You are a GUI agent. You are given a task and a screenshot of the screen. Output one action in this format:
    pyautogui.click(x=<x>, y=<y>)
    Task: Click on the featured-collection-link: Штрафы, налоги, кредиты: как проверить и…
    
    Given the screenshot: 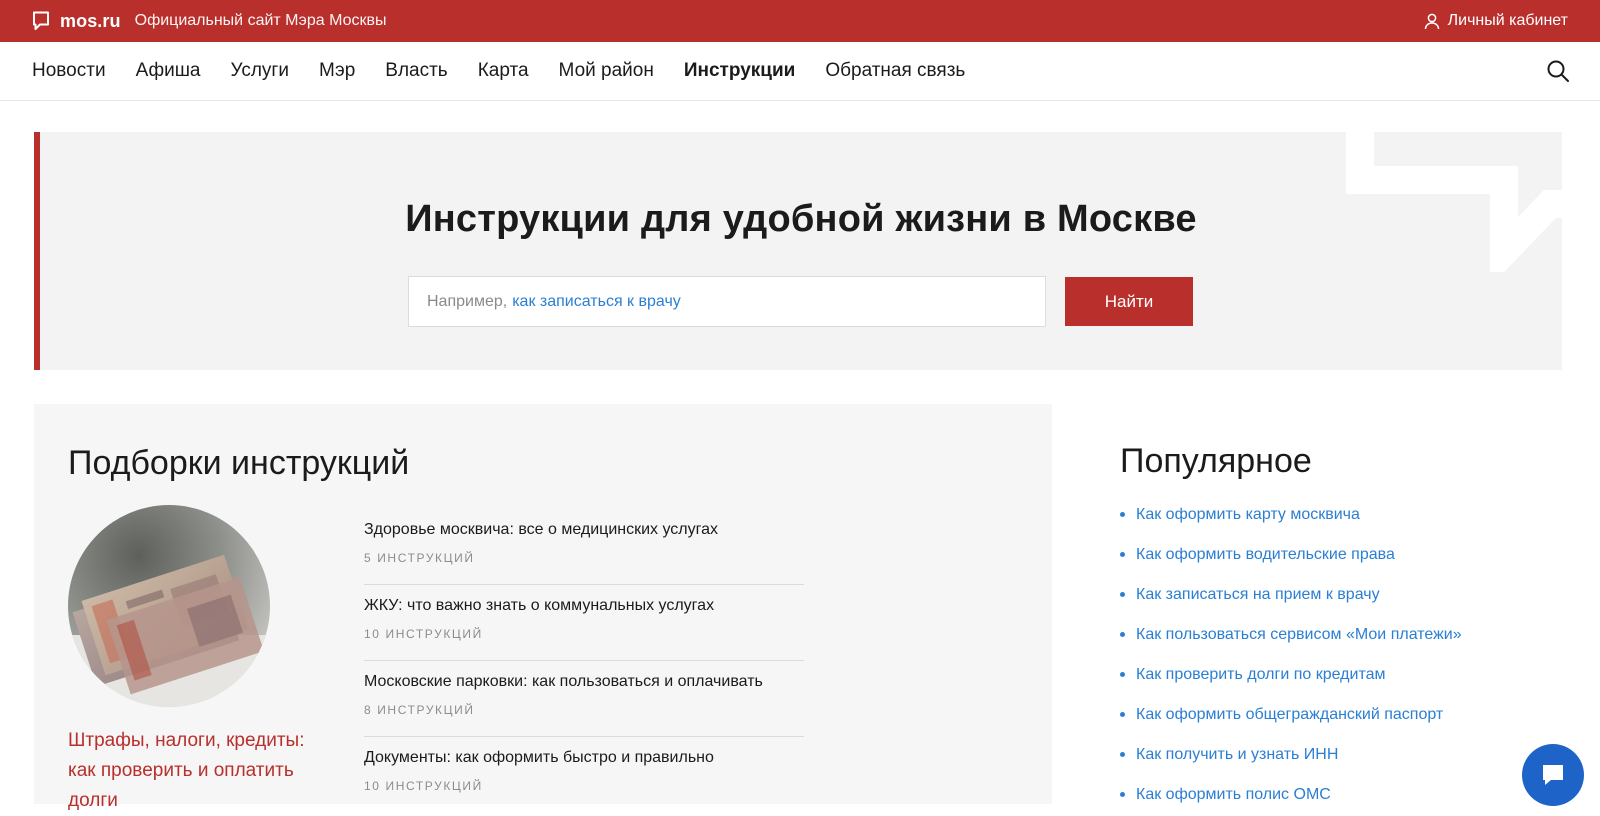 What is the action you would take?
    pyautogui.click(x=198, y=771)
    